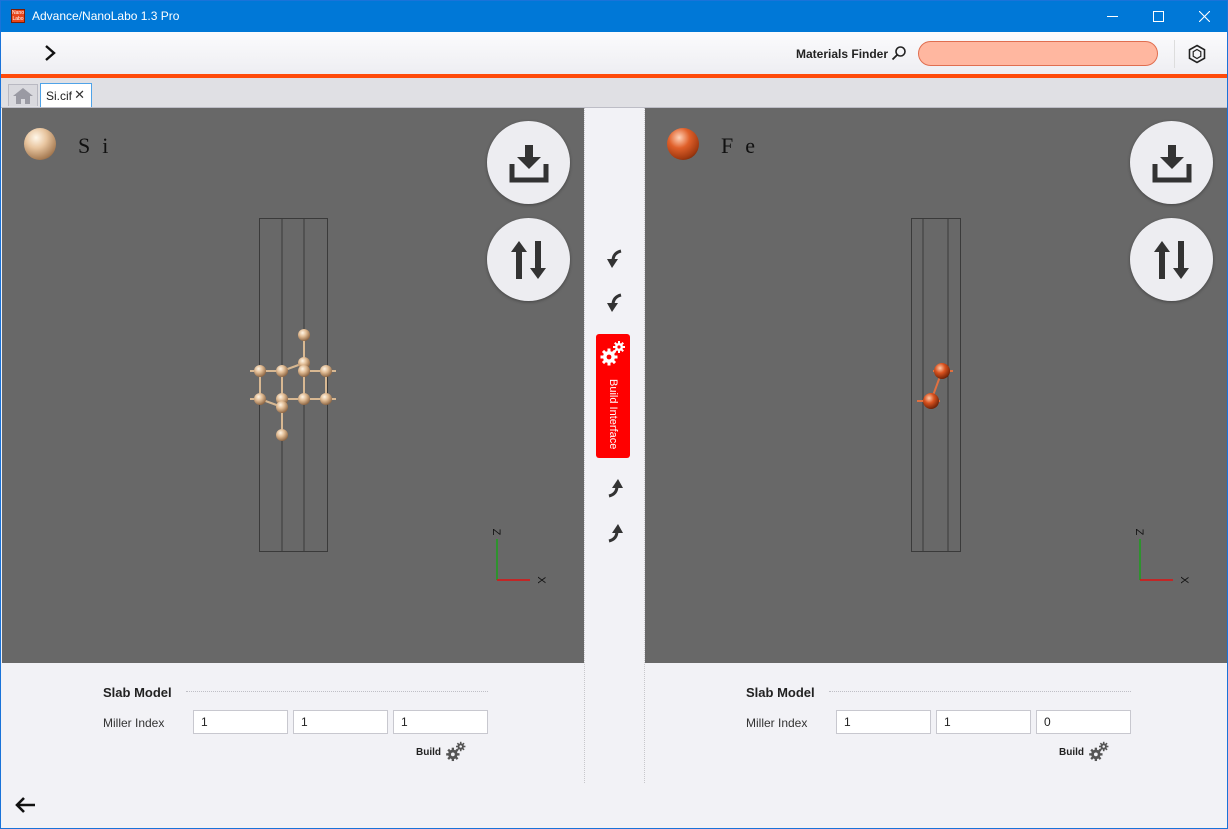  Describe the element at coordinates (18, 16) in the screenshot. I see `app-logo-icon: Nano Labo` at that location.